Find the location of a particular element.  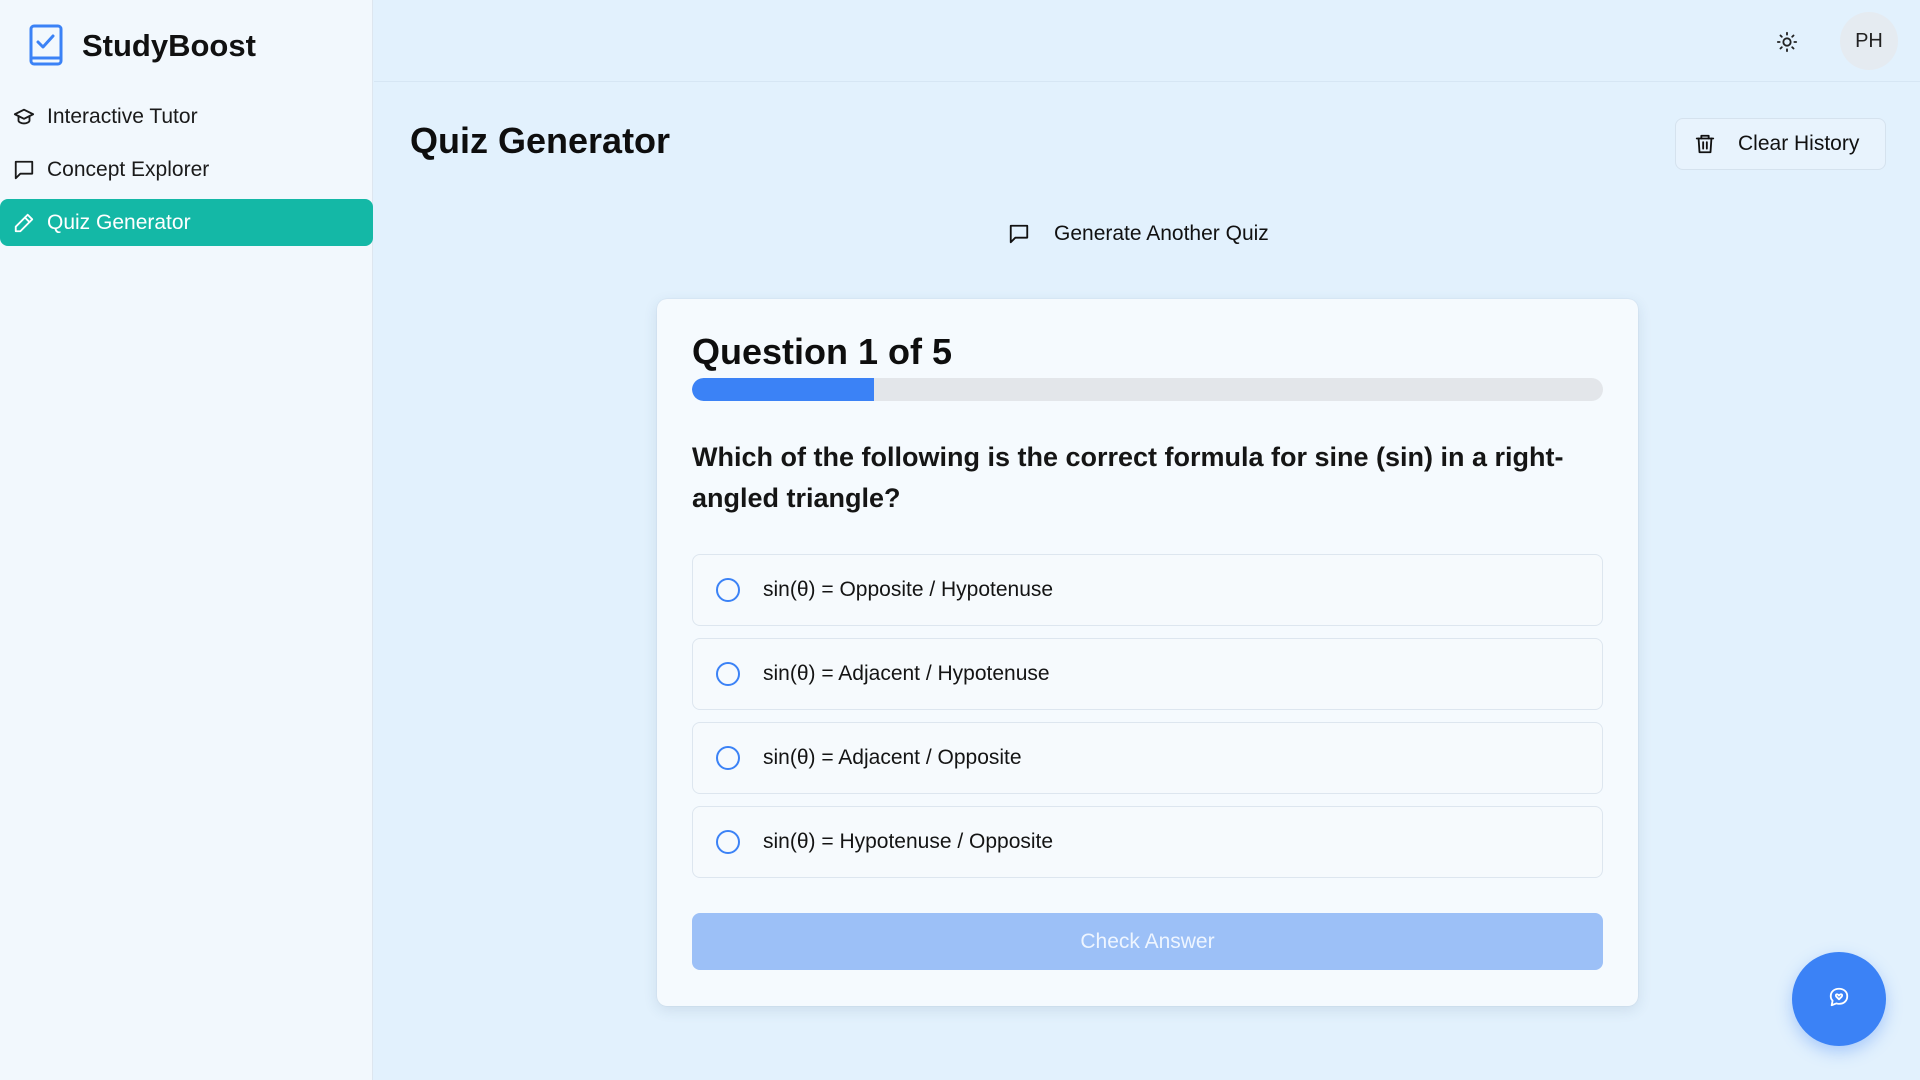

progress-fill is located at coordinates (783, 389).